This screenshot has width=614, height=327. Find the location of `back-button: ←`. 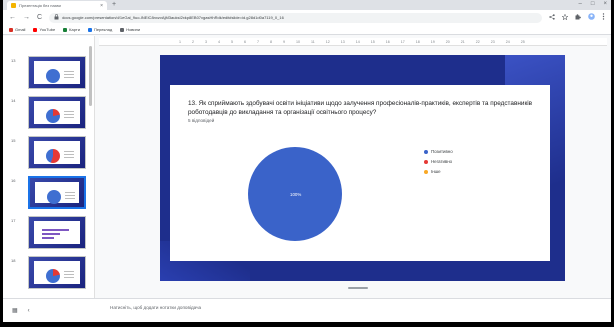

back-button: ← is located at coordinates (12, 17).